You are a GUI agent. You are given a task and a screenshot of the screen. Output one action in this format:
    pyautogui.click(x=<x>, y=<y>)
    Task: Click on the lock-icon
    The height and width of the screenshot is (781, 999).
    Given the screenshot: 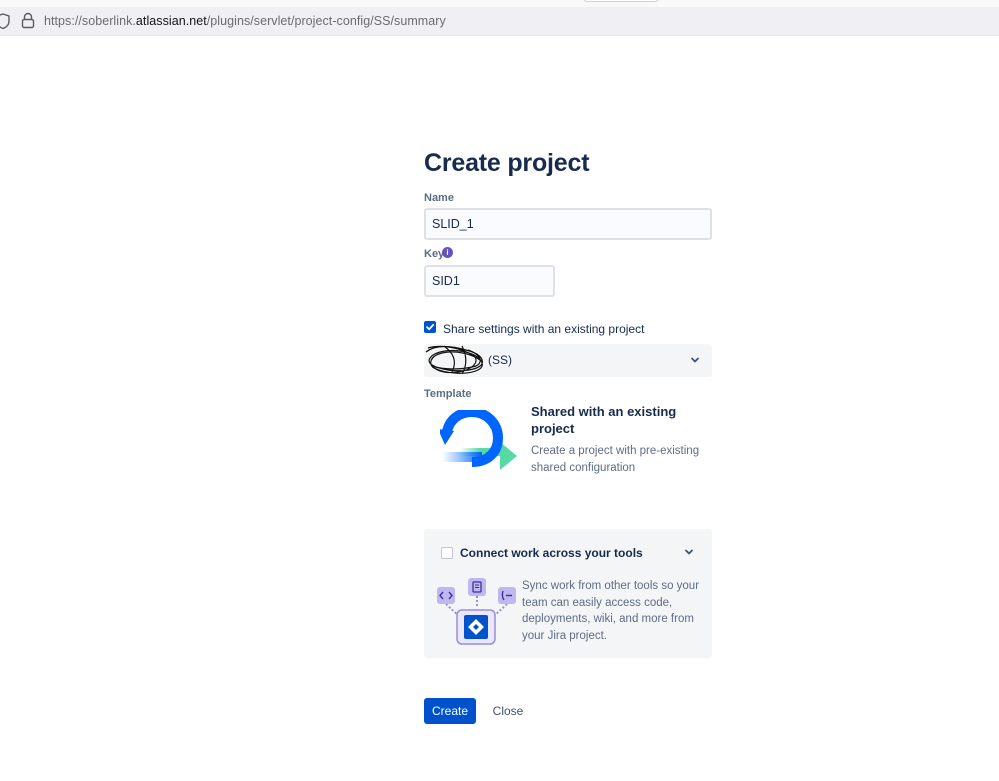 What is the action you would take?
    pyautogui.click(x=28, y=20)
    